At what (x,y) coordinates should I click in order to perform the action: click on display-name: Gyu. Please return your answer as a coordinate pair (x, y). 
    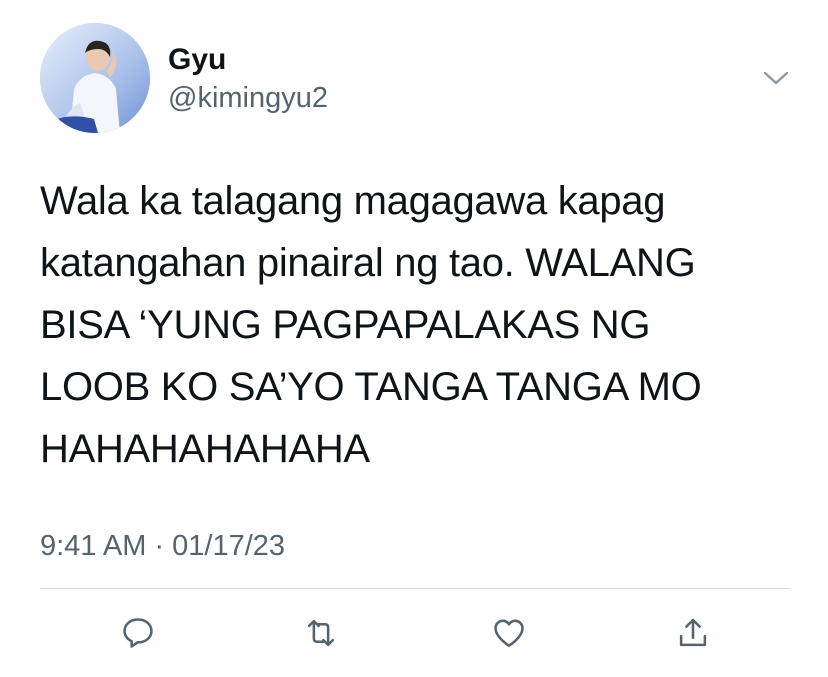
    Looking at the image, I should click on (197, 60).